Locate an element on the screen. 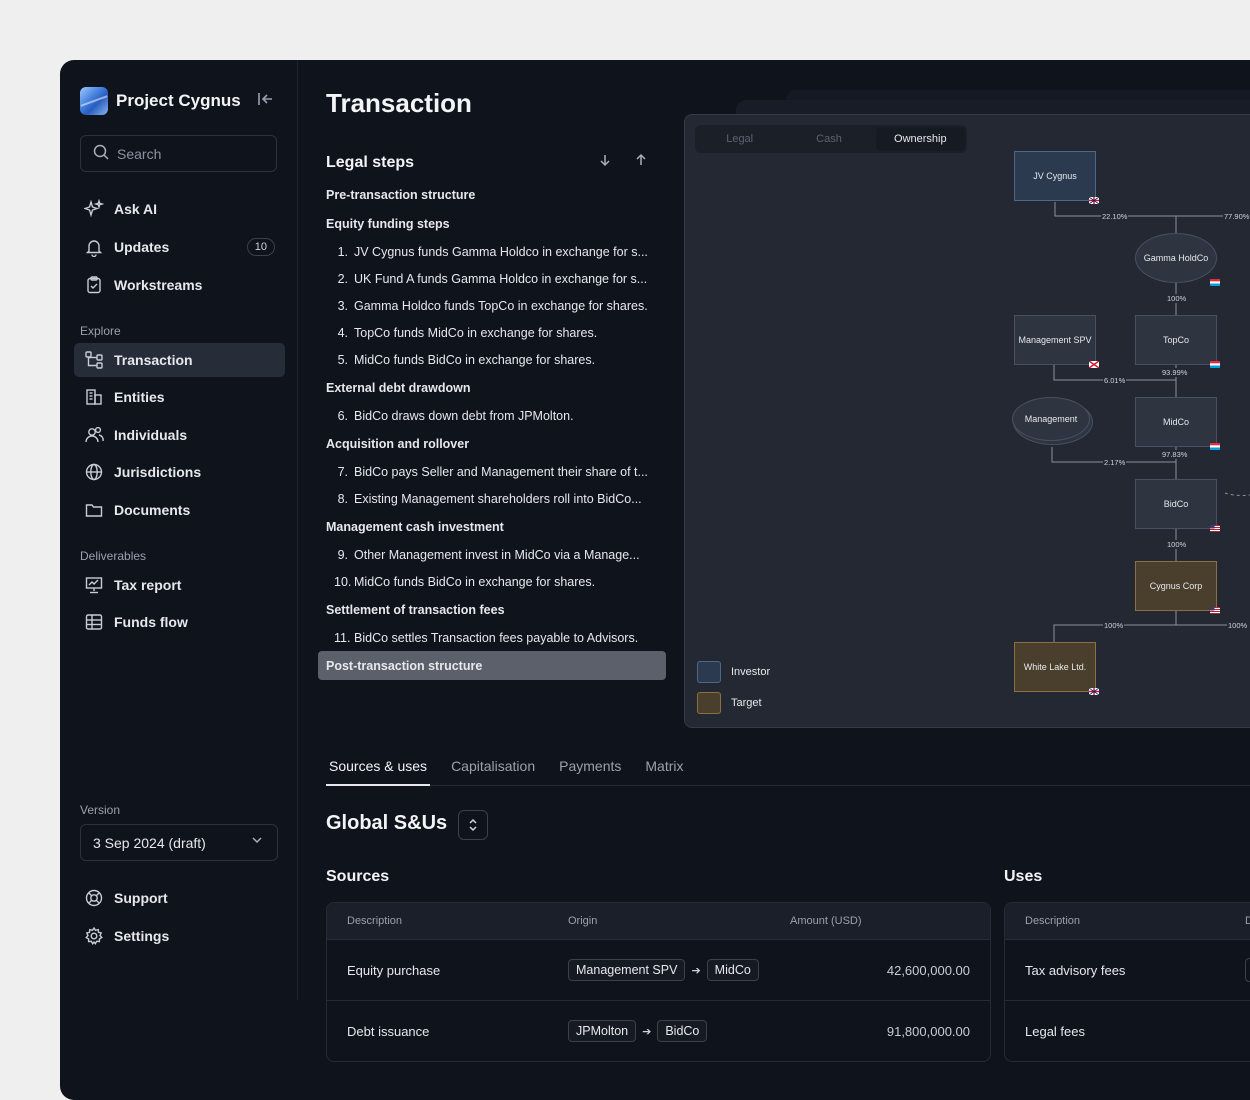 The width and height of the screenshot is (1250, 1100). arrow-right-icon: ➔ is located at coordinates (647, 1032).